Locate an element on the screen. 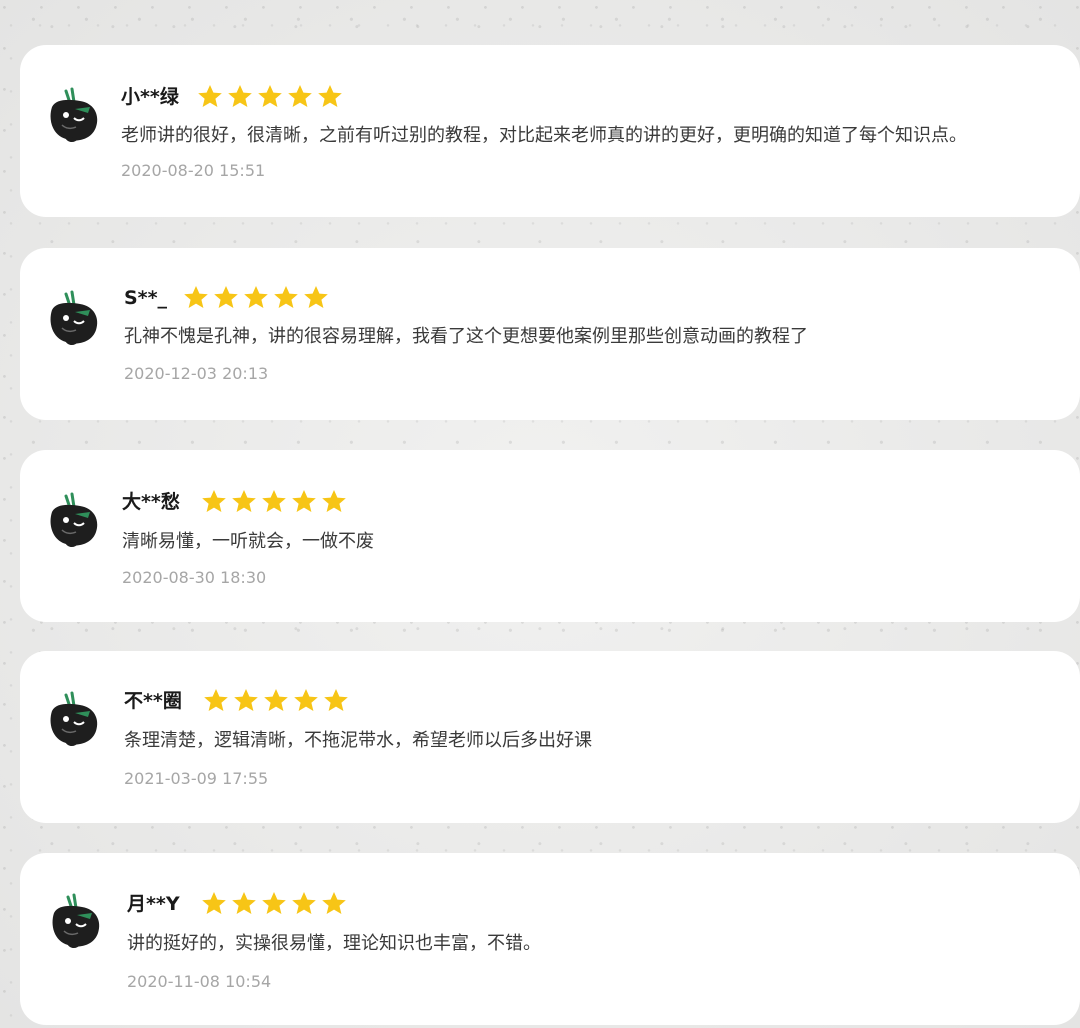 The height and width of the screenshot is (1028, 1080). username: 不**圈 is located at coordinates (153, 701).